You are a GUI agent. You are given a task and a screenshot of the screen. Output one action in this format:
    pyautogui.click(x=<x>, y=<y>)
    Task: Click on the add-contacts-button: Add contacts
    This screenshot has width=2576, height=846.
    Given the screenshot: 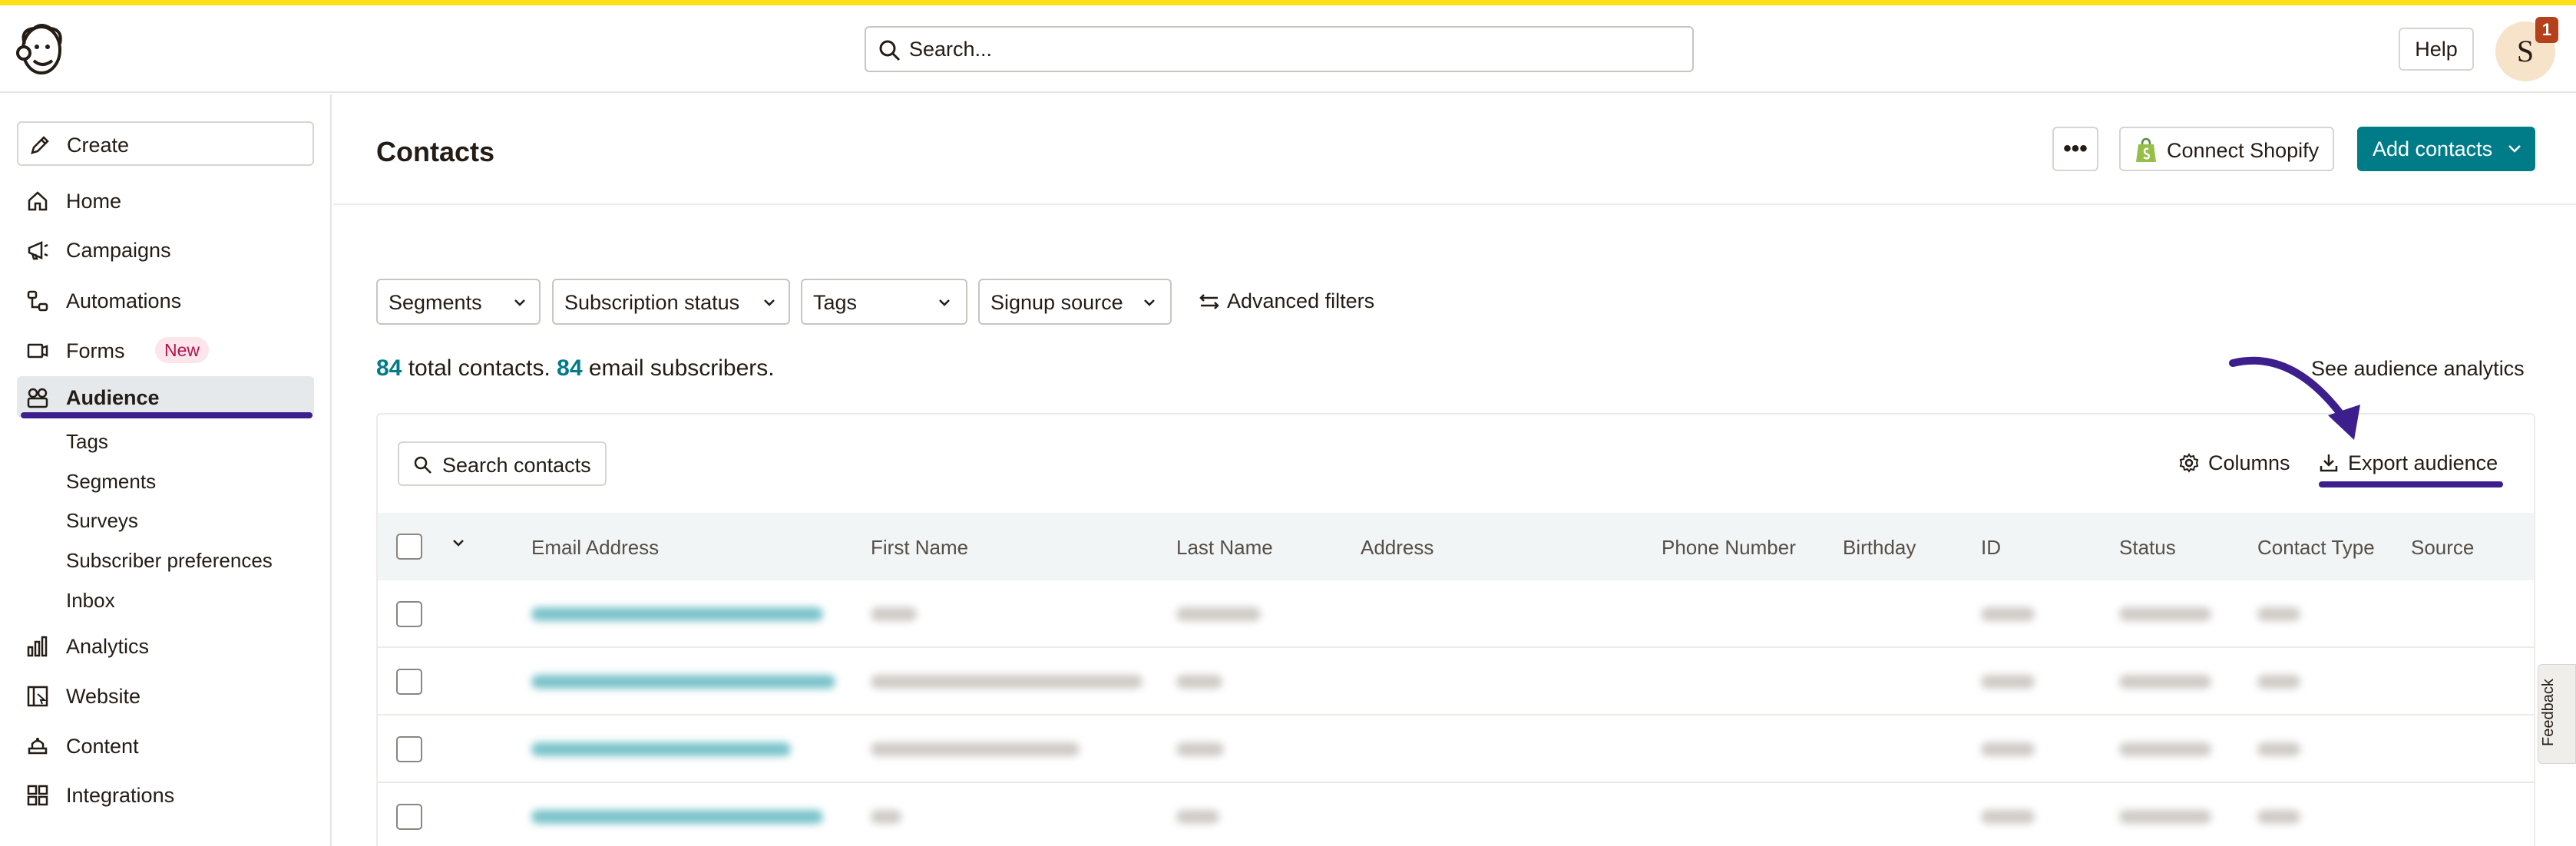 What is the action you would take?
    pyautogui.click(x=2446, y=149)
    